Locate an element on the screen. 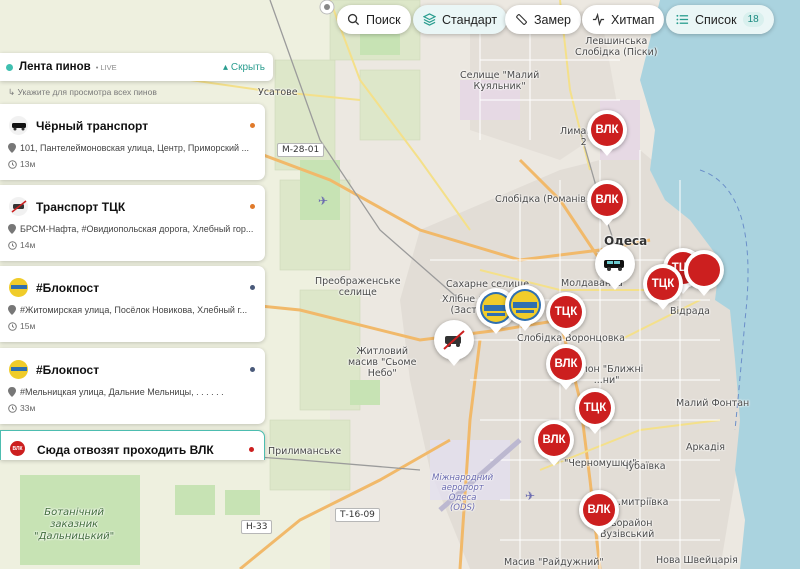 The height and width of the screenshot is (569, 800). pulse-icon is located at coordinates (598, 19).